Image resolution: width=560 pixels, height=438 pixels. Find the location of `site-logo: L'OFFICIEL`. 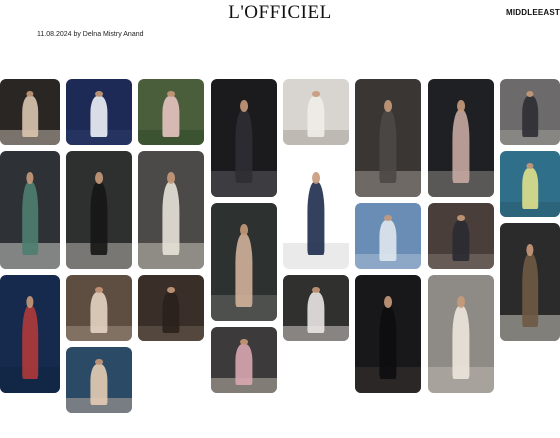

site-logo: L'OFFICIEL is located at coordinates (280, 13).